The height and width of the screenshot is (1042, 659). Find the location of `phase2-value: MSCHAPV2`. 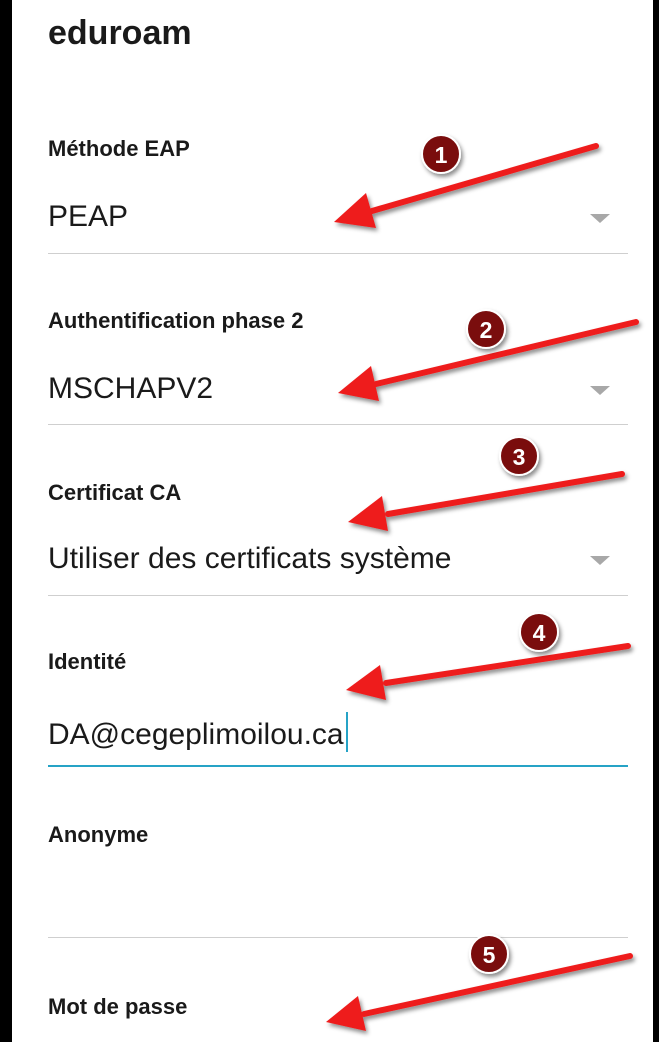

phase2-value: MSCHAPV2 is located at coordinates (131, 388).